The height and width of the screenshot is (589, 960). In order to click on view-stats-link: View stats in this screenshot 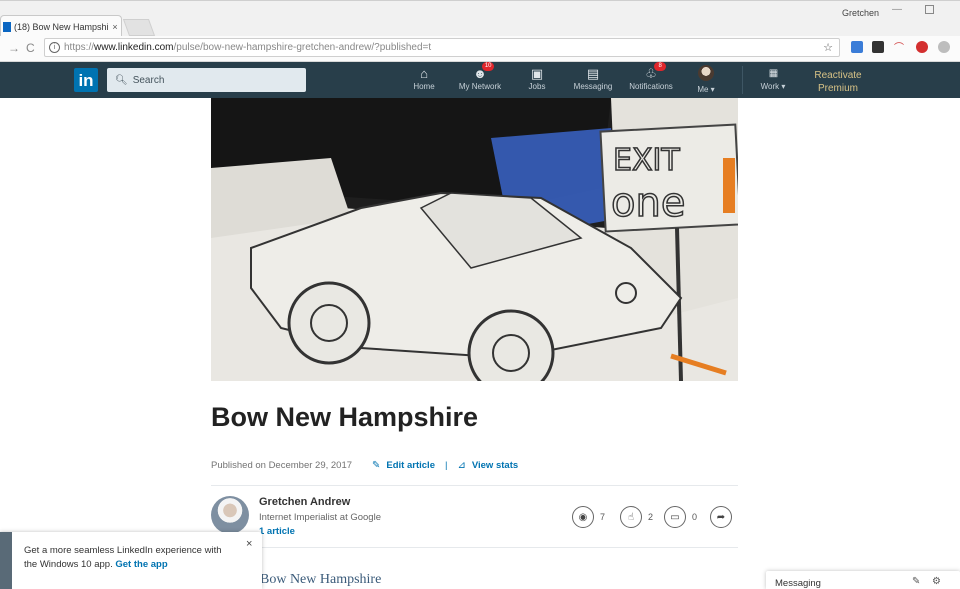, I will do `click(495, 465)`.